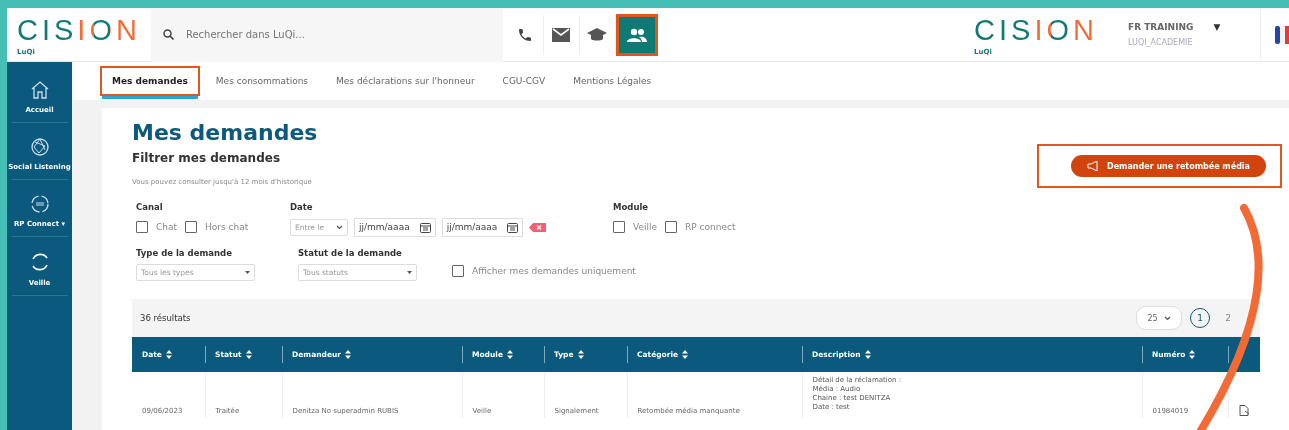 The height and width of the screenshot is (430, 1289). What do you see at coordinates (554, 271) in the screenshot?
I see `checkbox-label: Afficher mes demandes uniquement` at bounding box center [554, 271].